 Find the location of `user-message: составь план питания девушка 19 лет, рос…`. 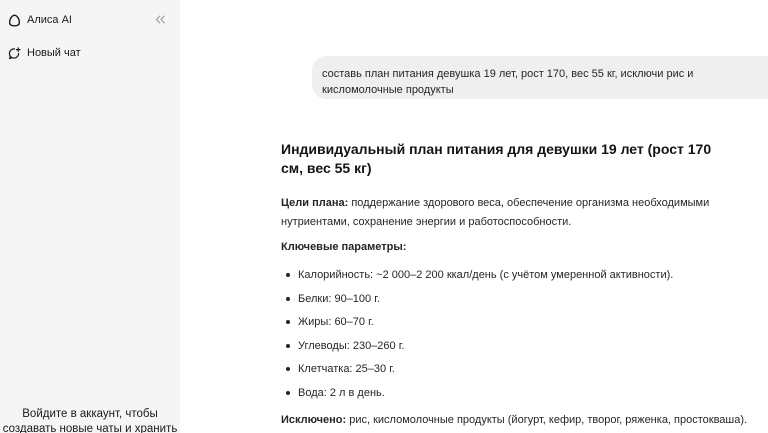

user-message: составь план питания девушка 19 лет, рос… is located at coordinates (540, 77).